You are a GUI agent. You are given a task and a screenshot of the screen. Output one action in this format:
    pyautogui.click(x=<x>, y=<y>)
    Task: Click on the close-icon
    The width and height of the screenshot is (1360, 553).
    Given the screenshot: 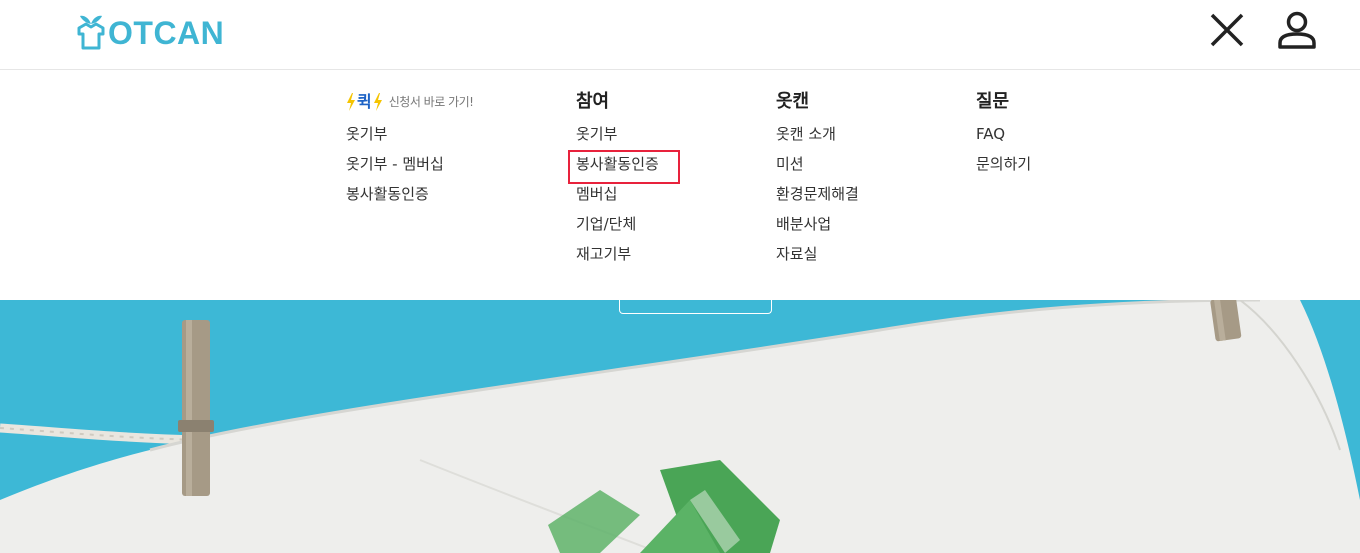 What is the action you would take?
    pyautogui.click(x=1227, y=30)
    